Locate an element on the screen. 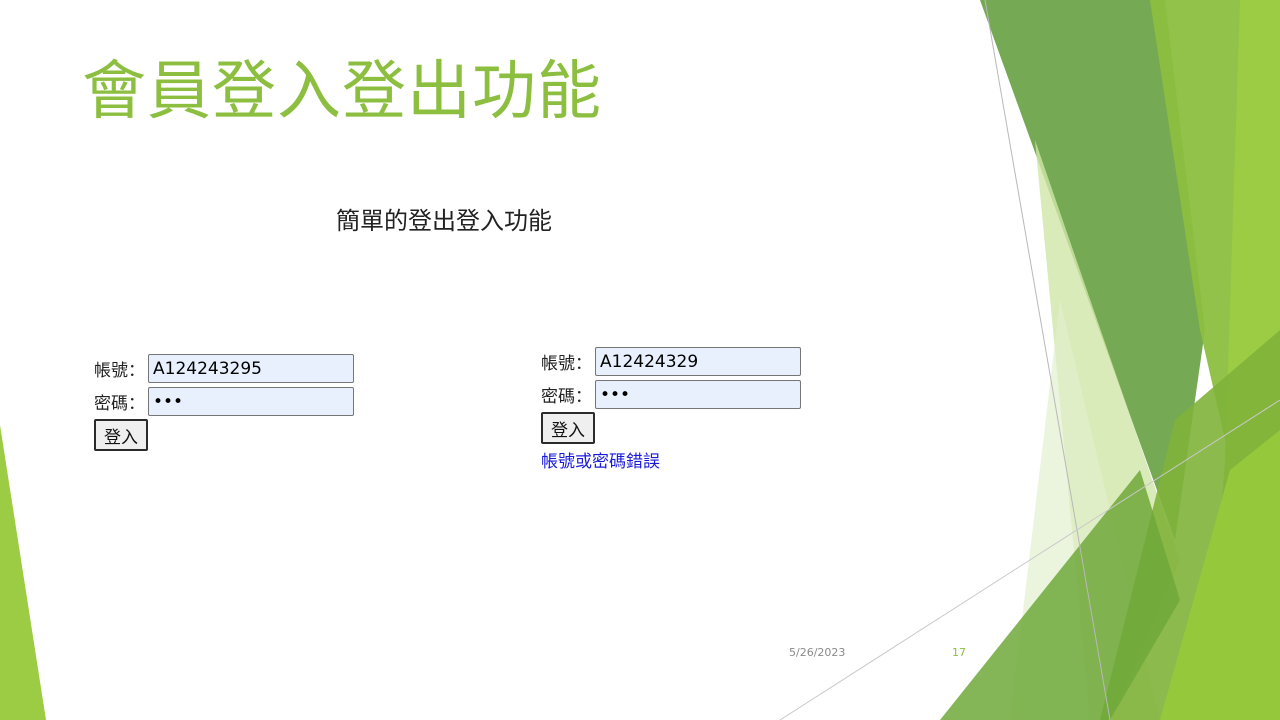 This screenshot has width=1280, height=720. slide-subtitle: 簡單的登出登入功能 is located at coordinates (444, 221).